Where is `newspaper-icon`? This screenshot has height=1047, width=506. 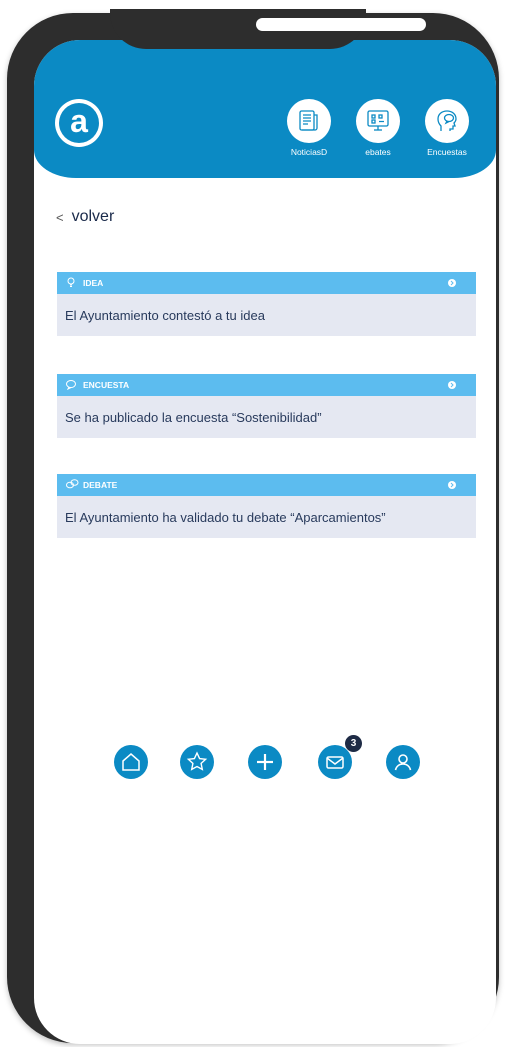
newspaper-icon is located at coordinates (309, 121).